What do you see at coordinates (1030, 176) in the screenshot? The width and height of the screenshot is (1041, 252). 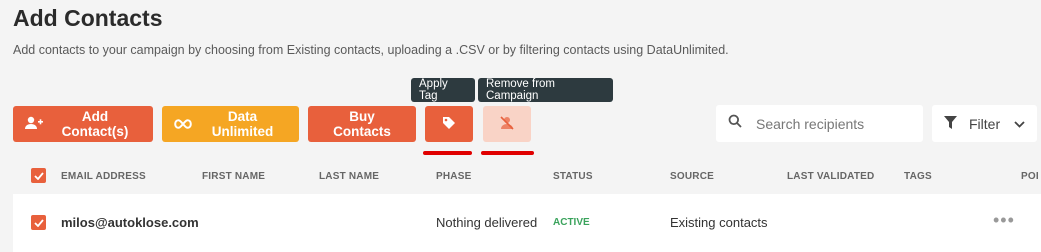 I see `column-header-poi: POI` at bounding box center [1030, 176].